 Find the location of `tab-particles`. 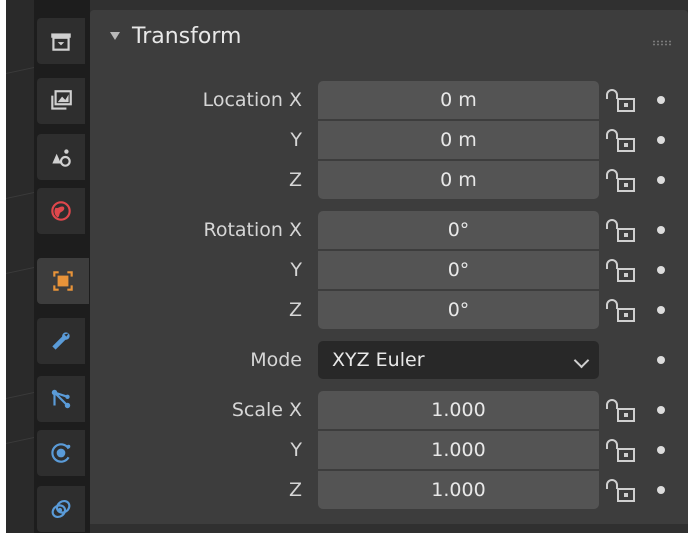

tab-particles is located at coordinates (61, 399).